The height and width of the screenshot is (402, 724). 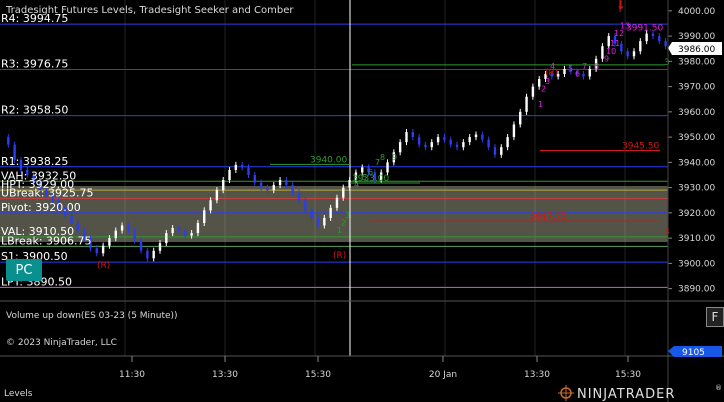 What do you see at coordinates (547, 81) in the screenshot?
I see `count-label-magenta: 3` at bounding box center [547, 81].